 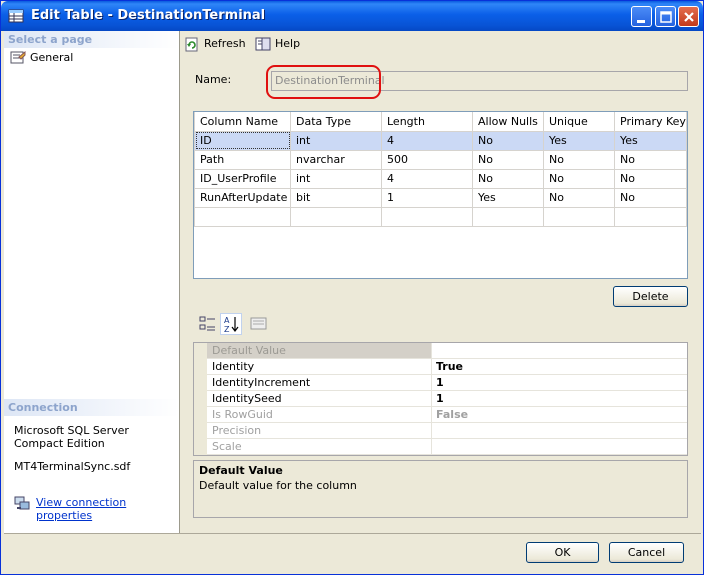 I want to click on property-name: Scale, so click(x=319, y=447).